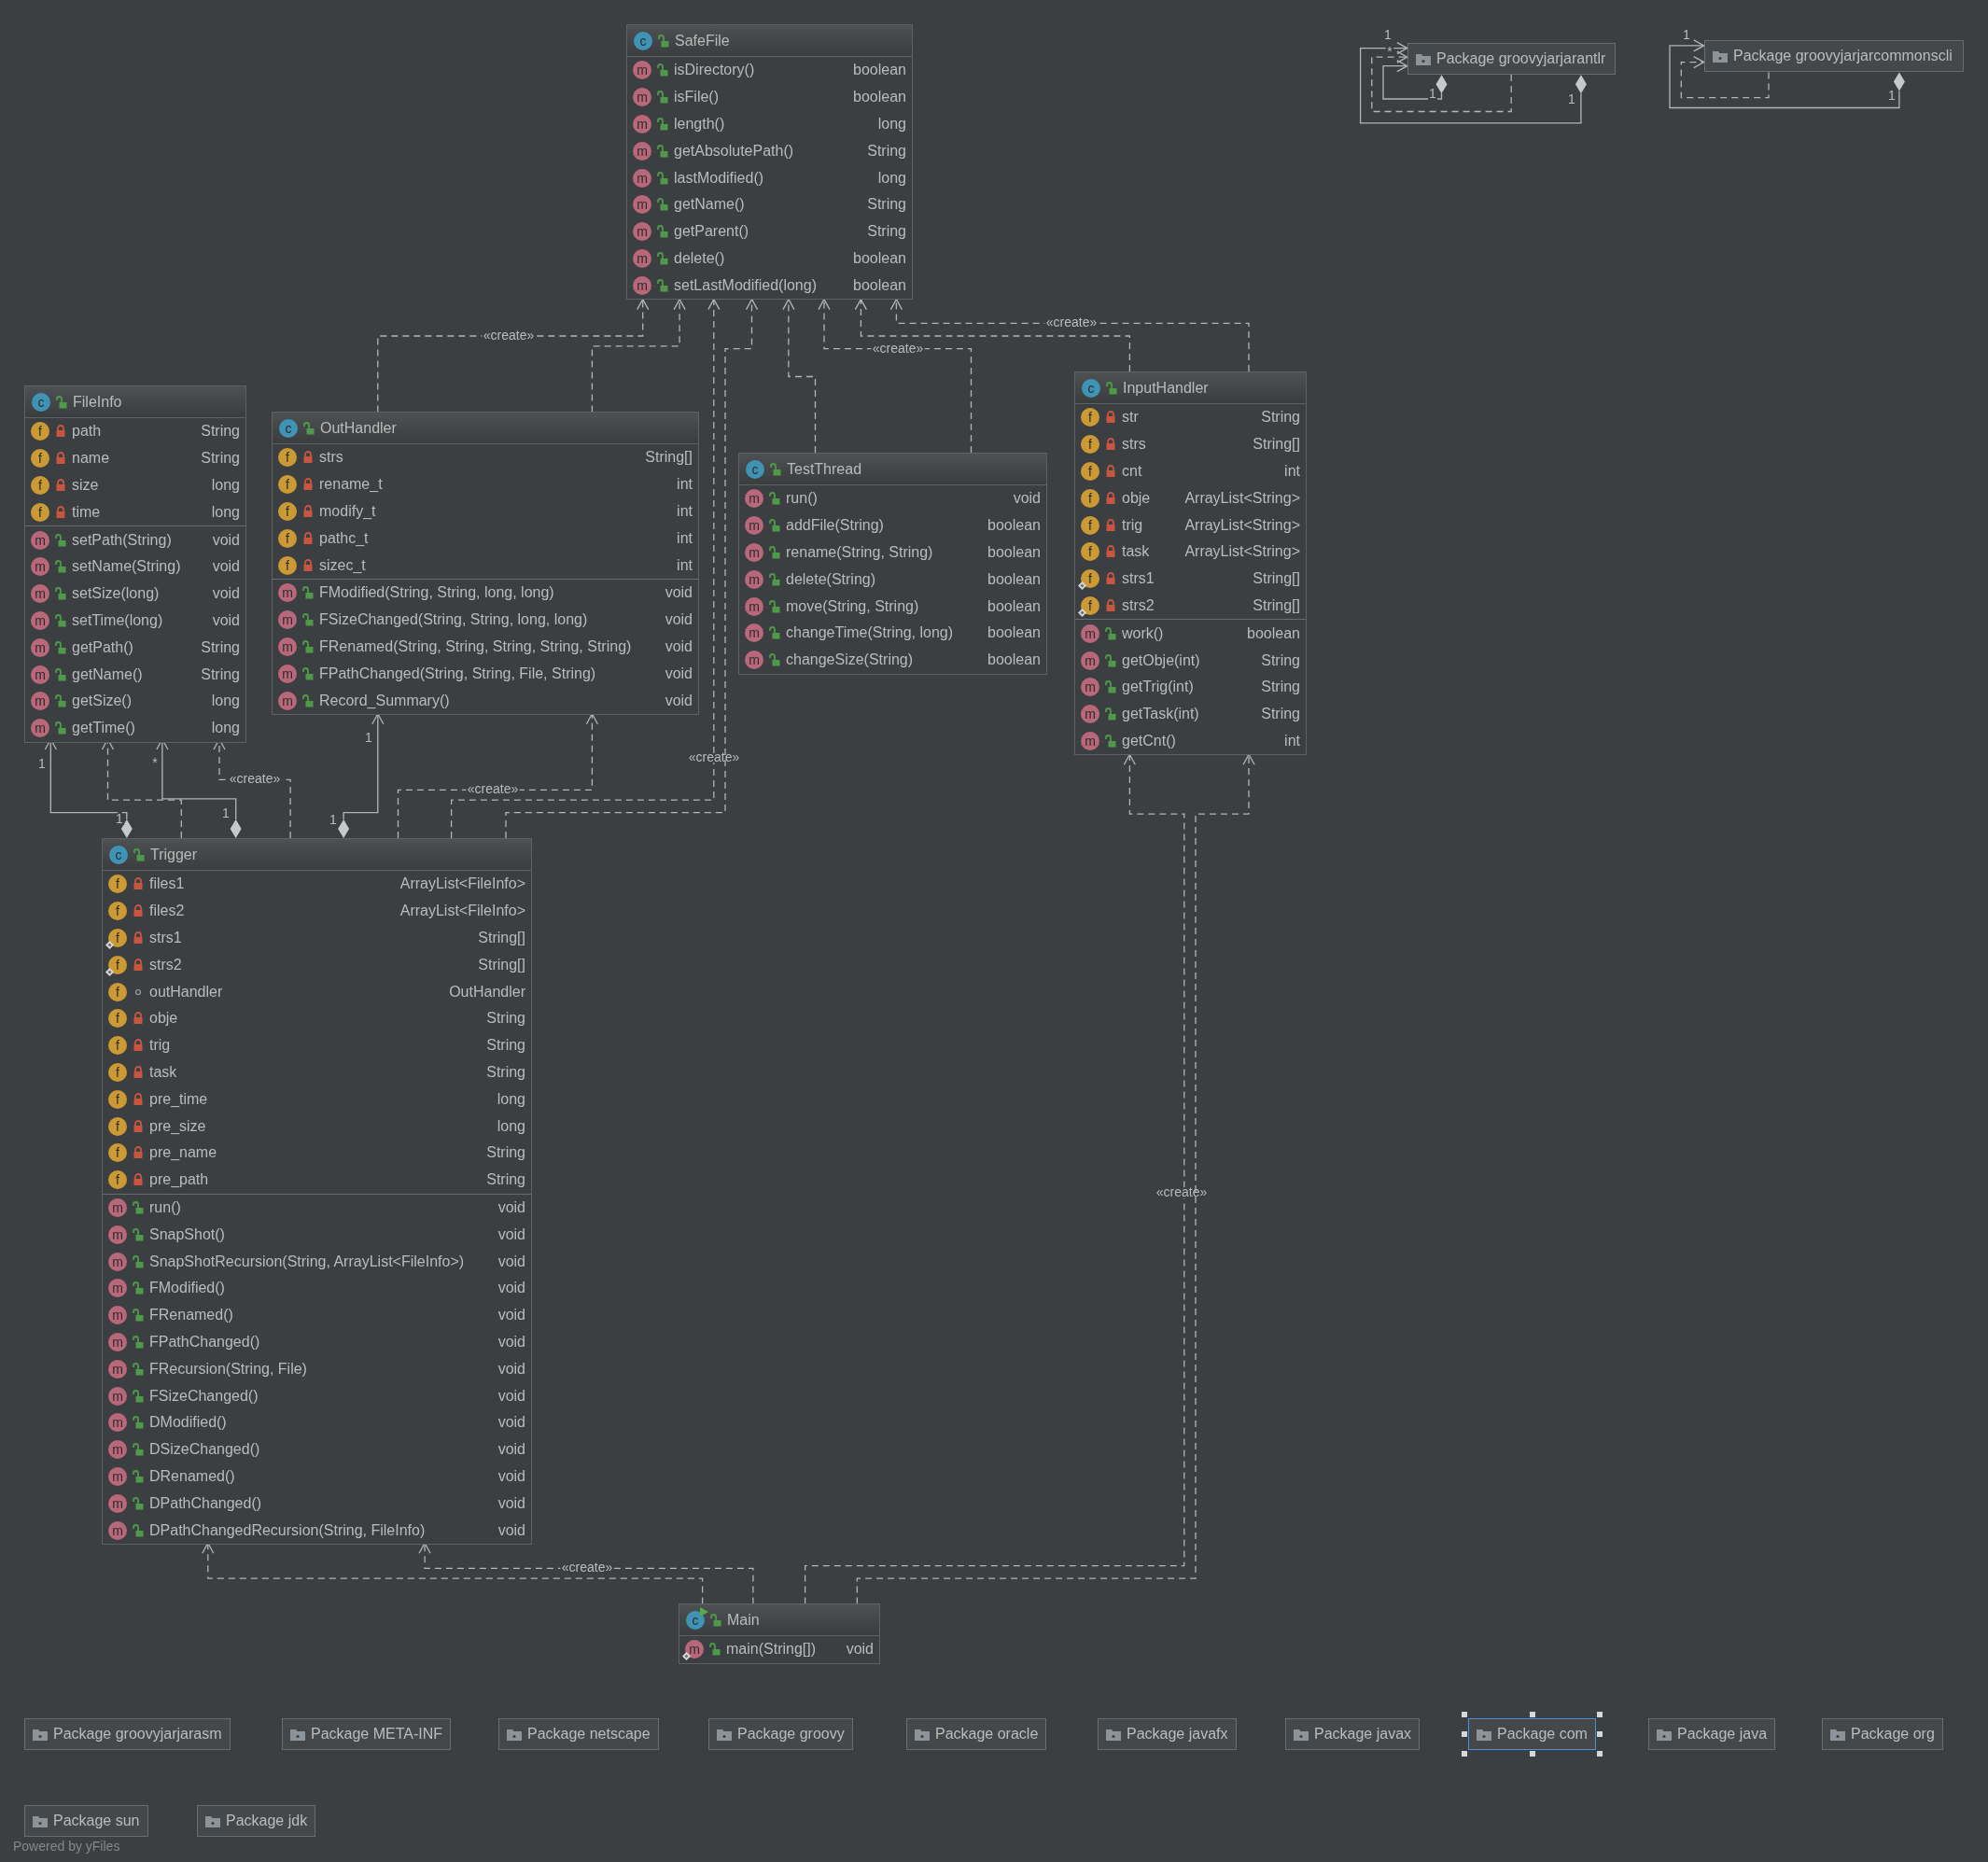 Image resolution: width=1988 pixels, height=1862 pixels. I want to click on member-name: strs, so click(1134, 445).